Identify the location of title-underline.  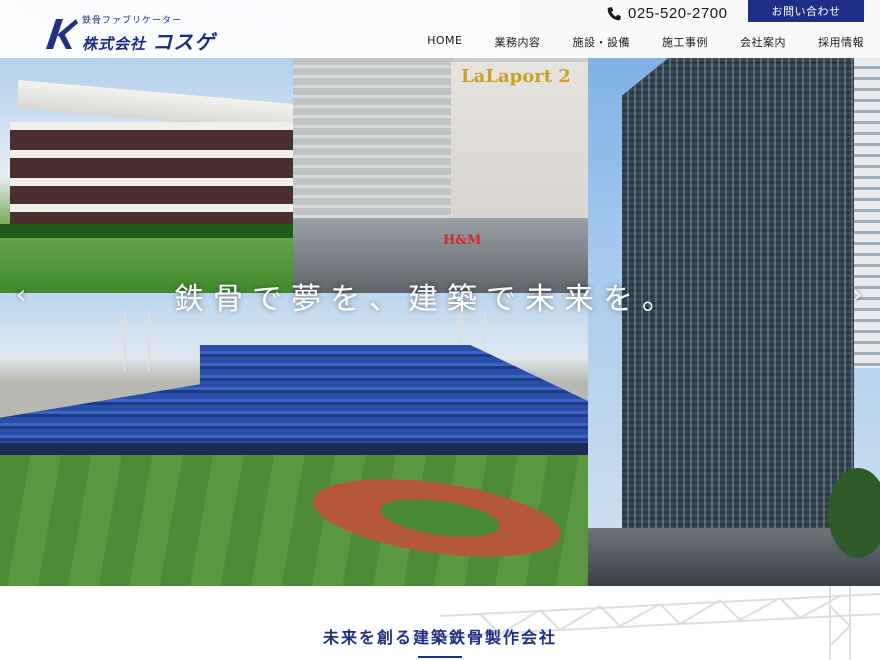
(440, 657).